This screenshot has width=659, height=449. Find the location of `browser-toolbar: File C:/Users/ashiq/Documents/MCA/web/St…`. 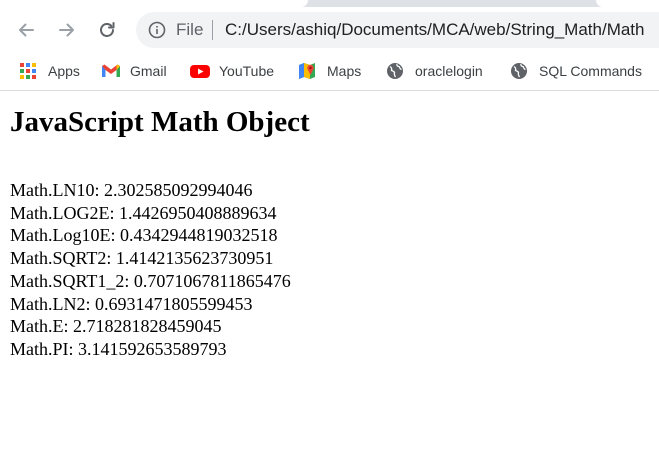

browser-toolbar: File C:/Users/ashiq/Documents/MCA/web/St… is located at coordinates (329, 29).